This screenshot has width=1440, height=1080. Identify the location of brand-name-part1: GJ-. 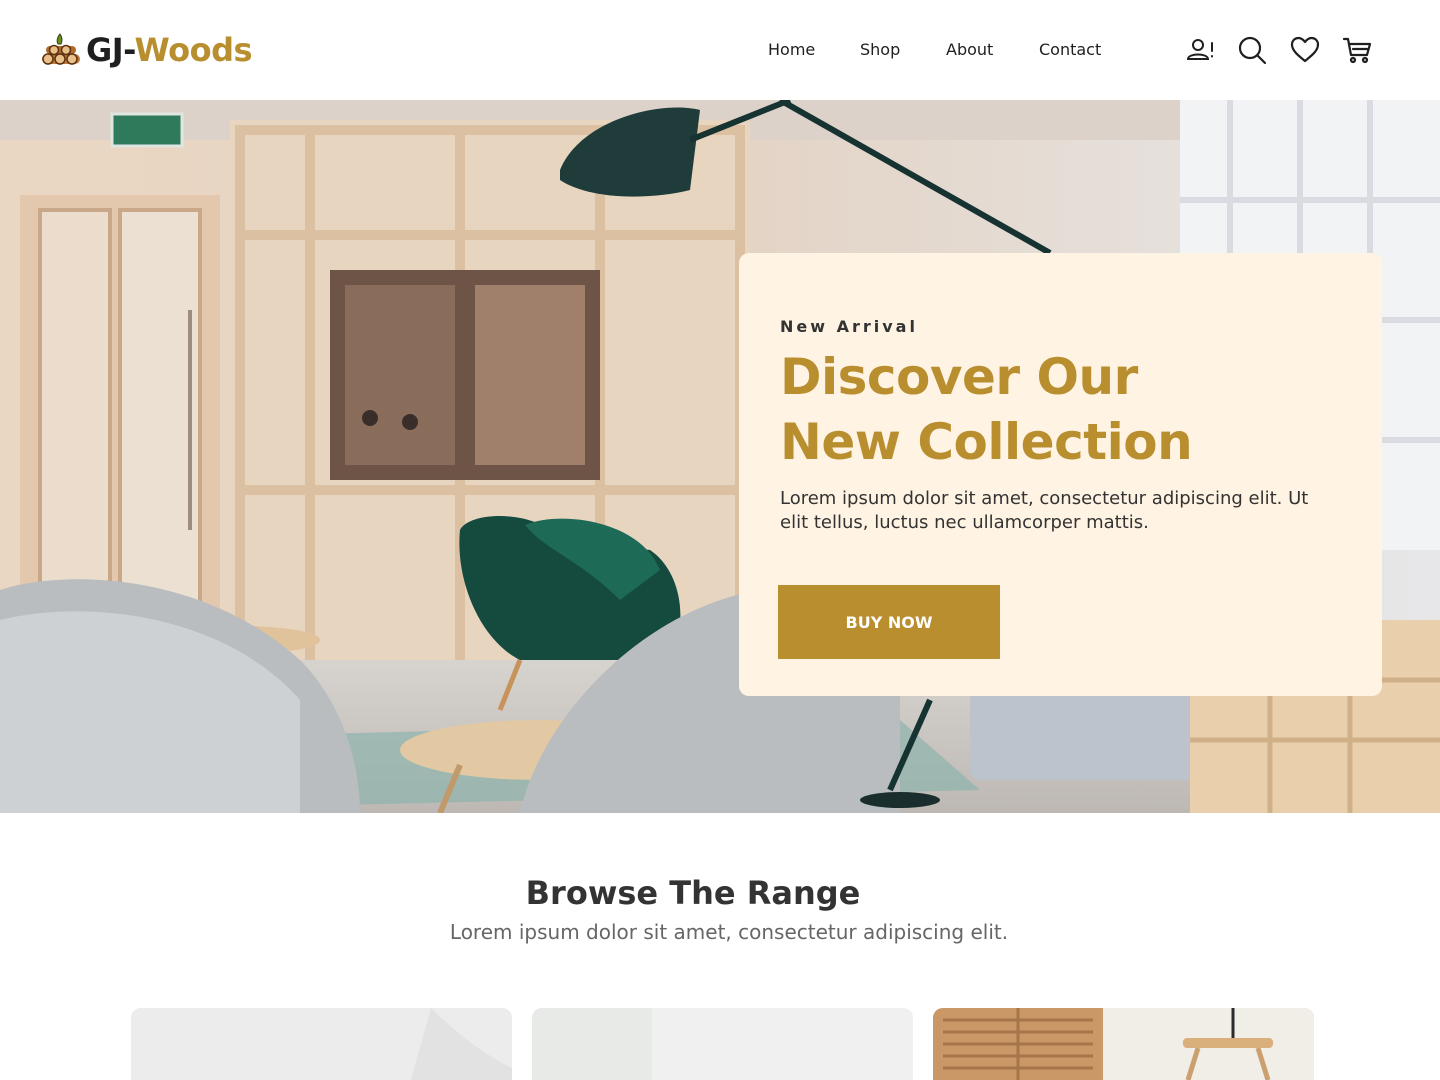
(110, 50).